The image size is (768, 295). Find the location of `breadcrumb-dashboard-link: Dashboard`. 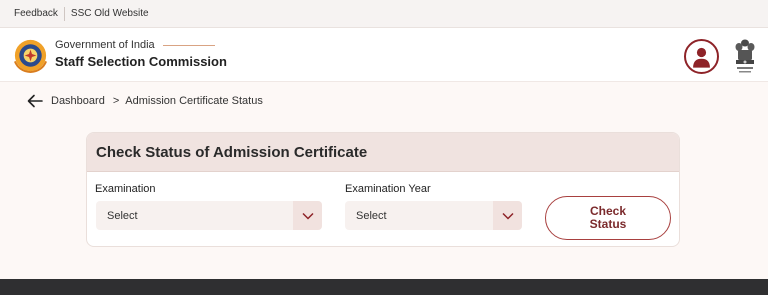

breadcrumb-dashboard-link: Dashboard is located at coordinates (78, 101).